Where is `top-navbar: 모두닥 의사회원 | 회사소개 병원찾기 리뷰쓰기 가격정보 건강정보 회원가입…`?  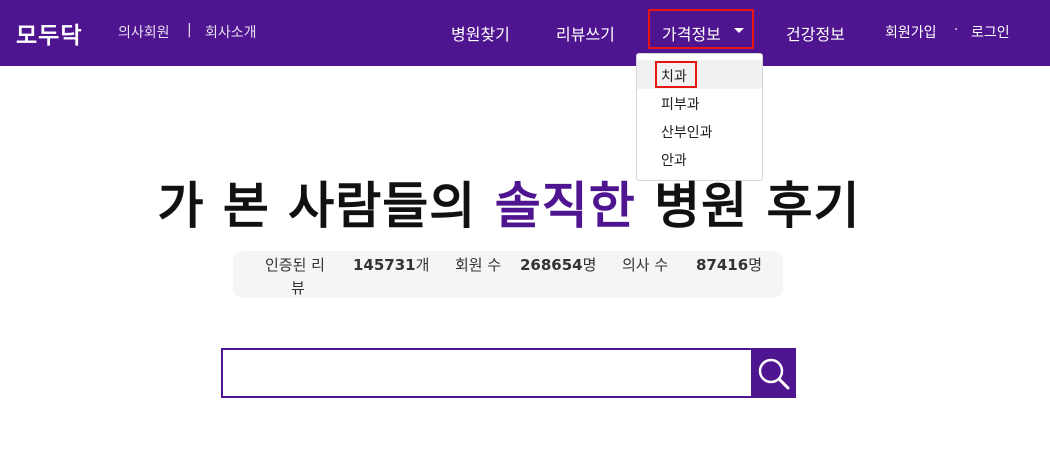 top-navbar: 모두닥 의사회원 | 회사소개 병원찾기 리뷰쓰기 가격정보 건강정보 회원가입… is located at coordinates (525, 33).